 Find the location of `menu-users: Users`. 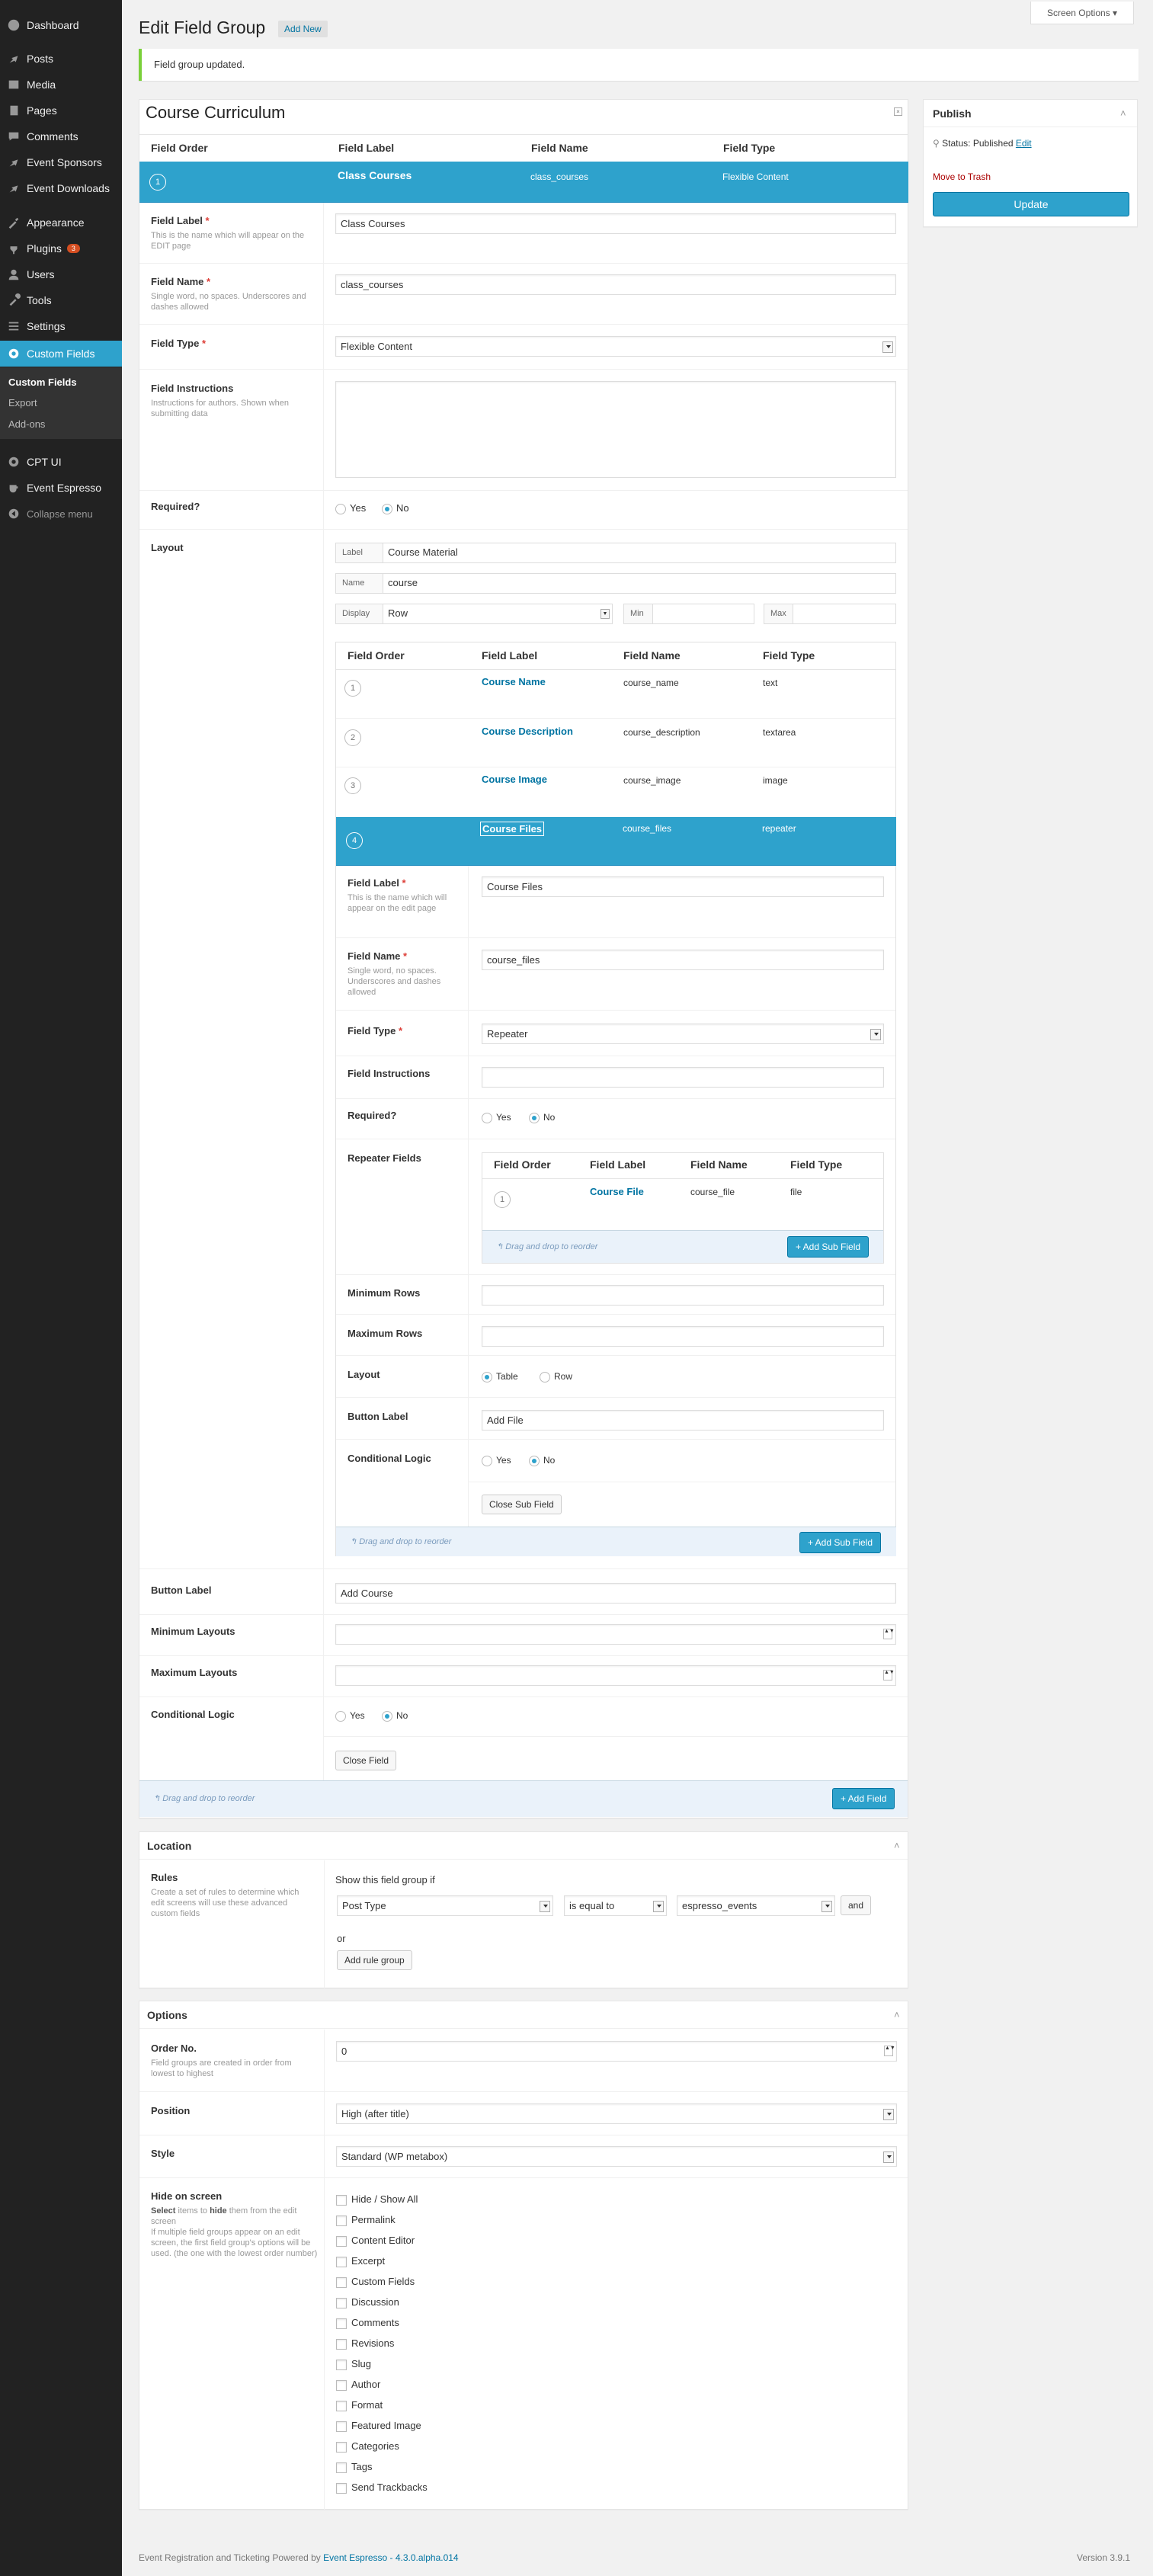

menu-users: Users is located at coordinates (61, 274).